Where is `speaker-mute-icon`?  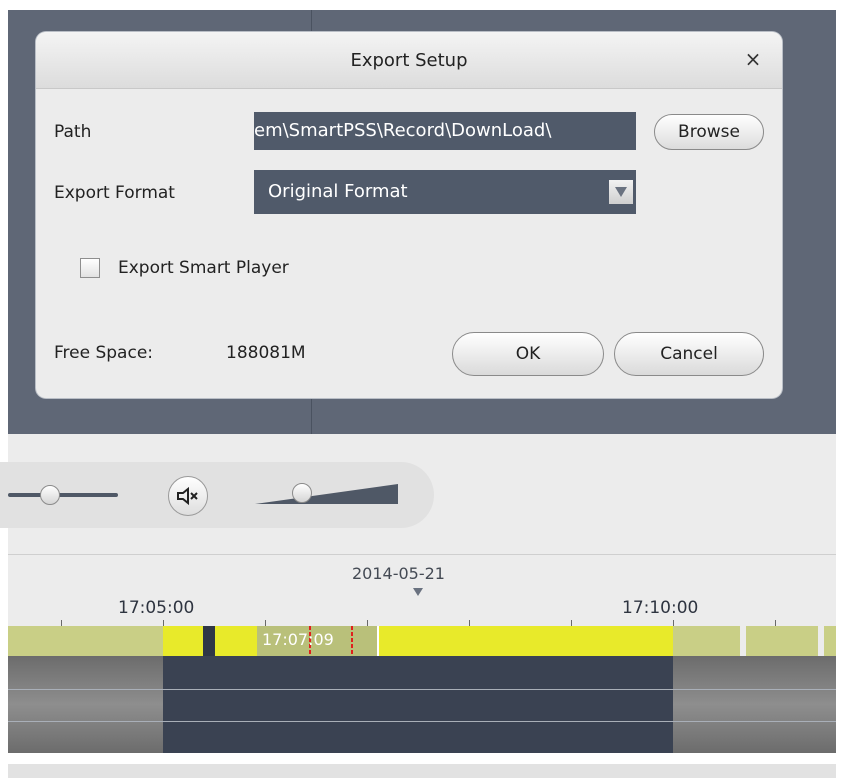 speaker-mute-icon is located at coordinates (187, 496).